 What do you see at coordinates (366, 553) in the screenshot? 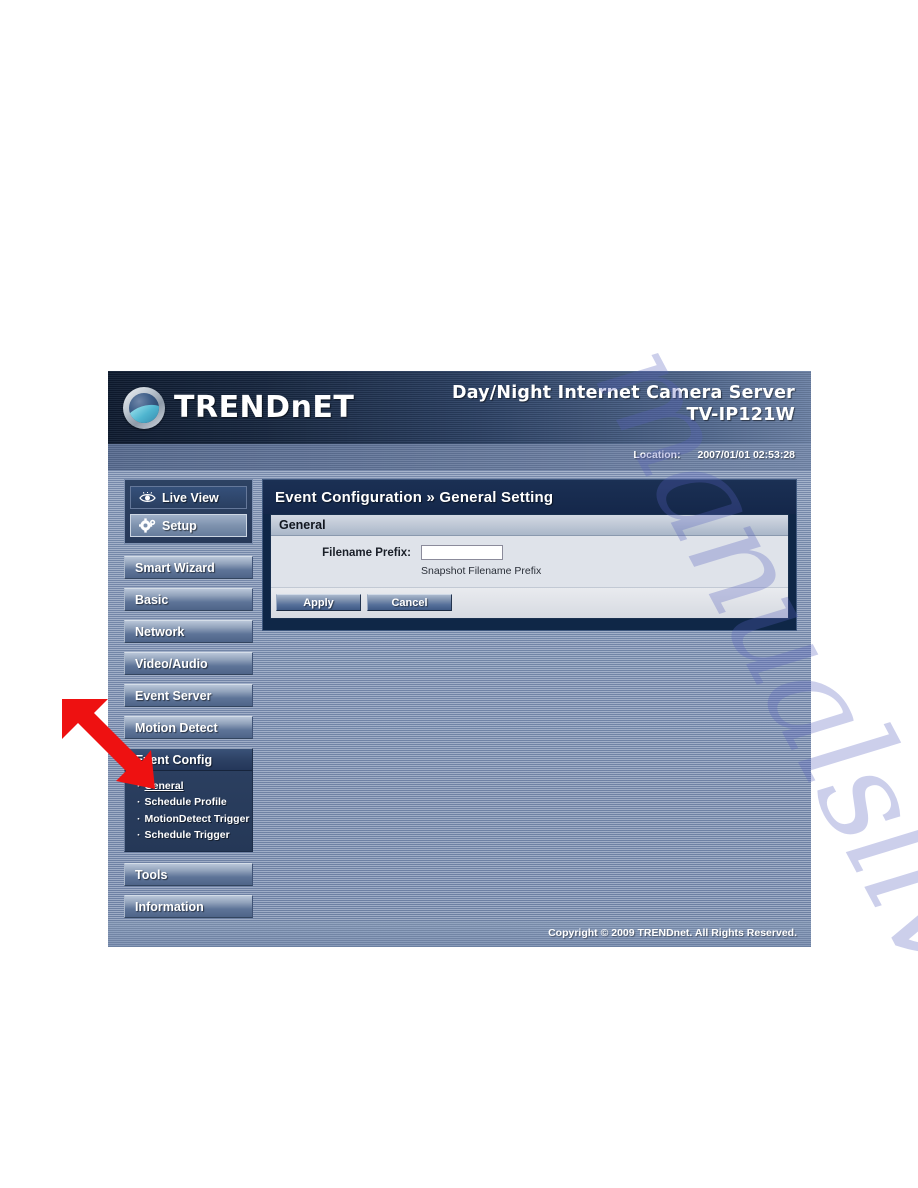
I see `filename-prefix-label: Filename Prefix:` at bounding box center [366, 553].